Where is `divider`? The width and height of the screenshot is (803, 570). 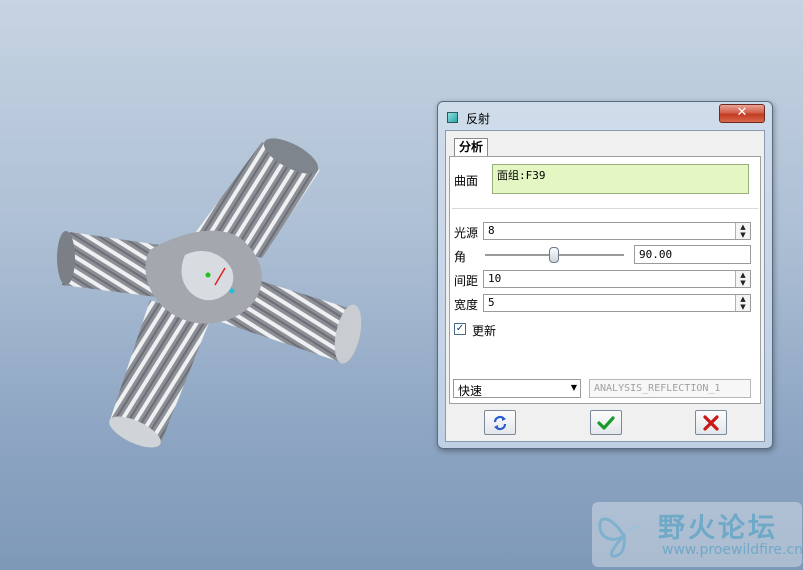 divider is located at coordinates (605, 208).